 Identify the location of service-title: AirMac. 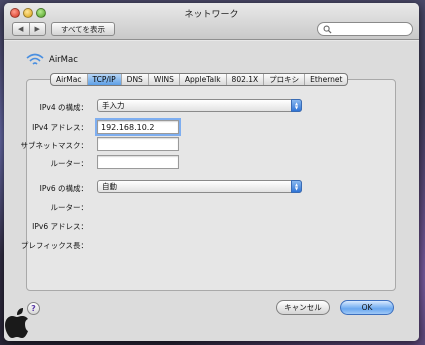
(63, 60).